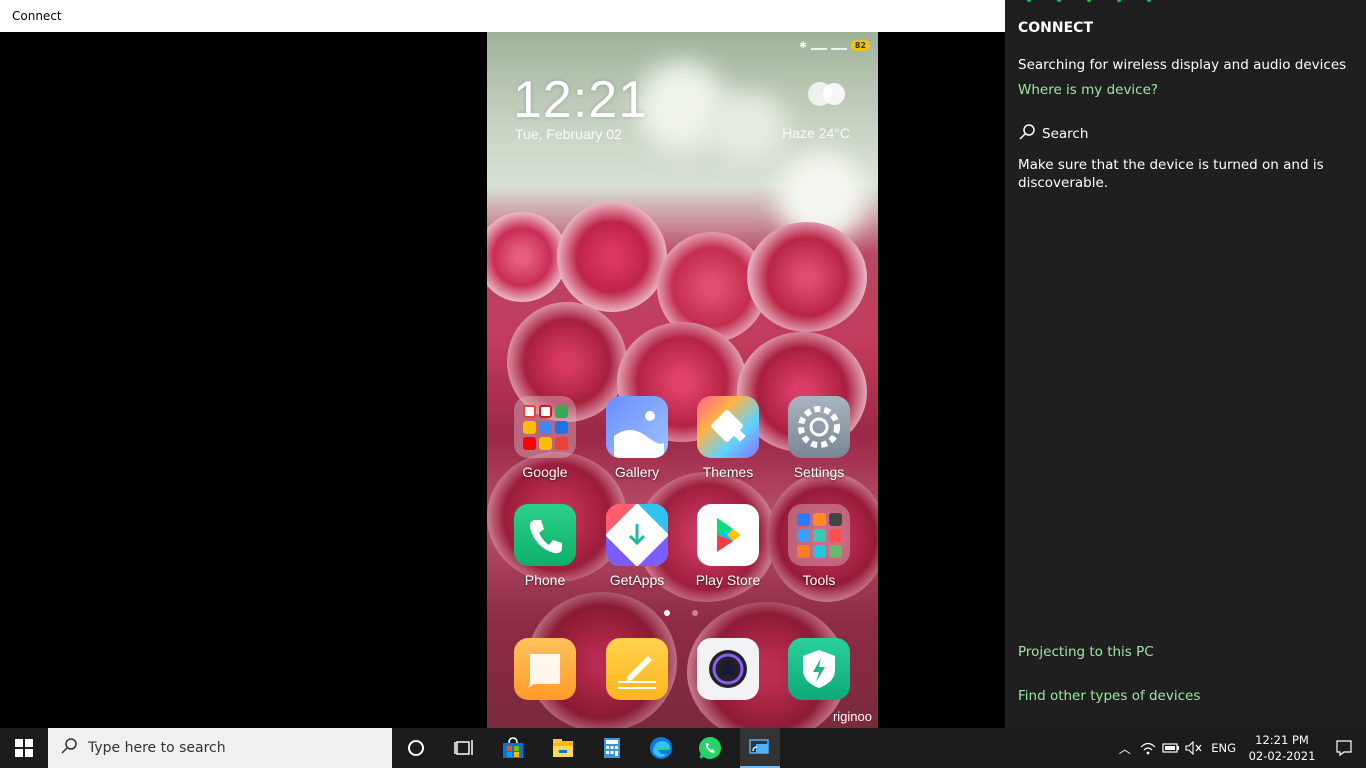  I want to click on app-label: GetApps, so click(637, 580).